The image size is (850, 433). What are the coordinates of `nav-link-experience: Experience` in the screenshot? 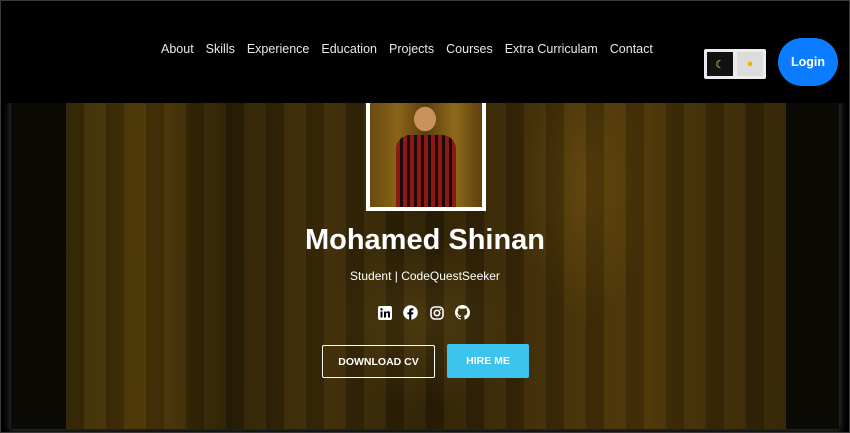 It's located at (278, 49).